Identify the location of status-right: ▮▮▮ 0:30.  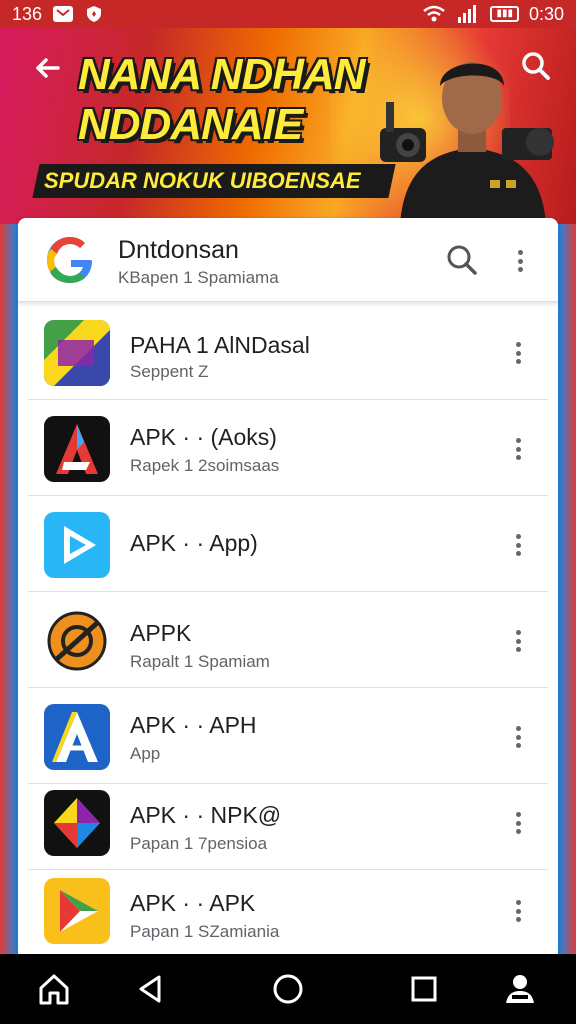
(493, 14).